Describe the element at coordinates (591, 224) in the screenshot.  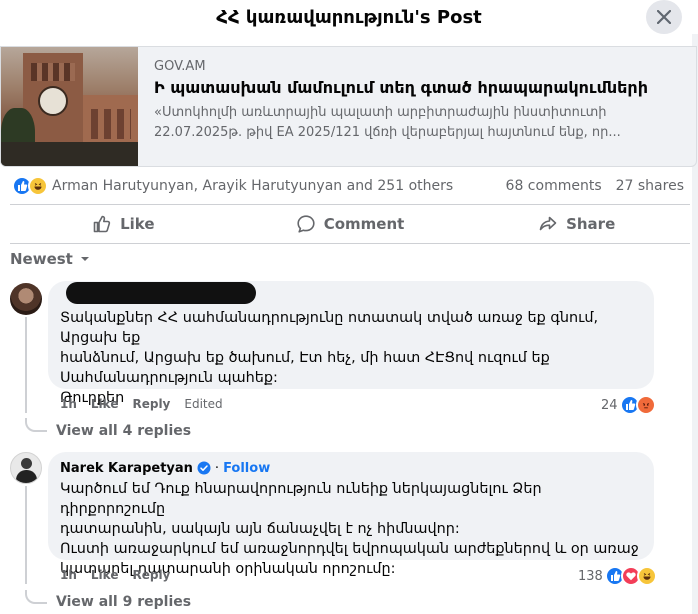
I see `share-button-label: Share` at that location.